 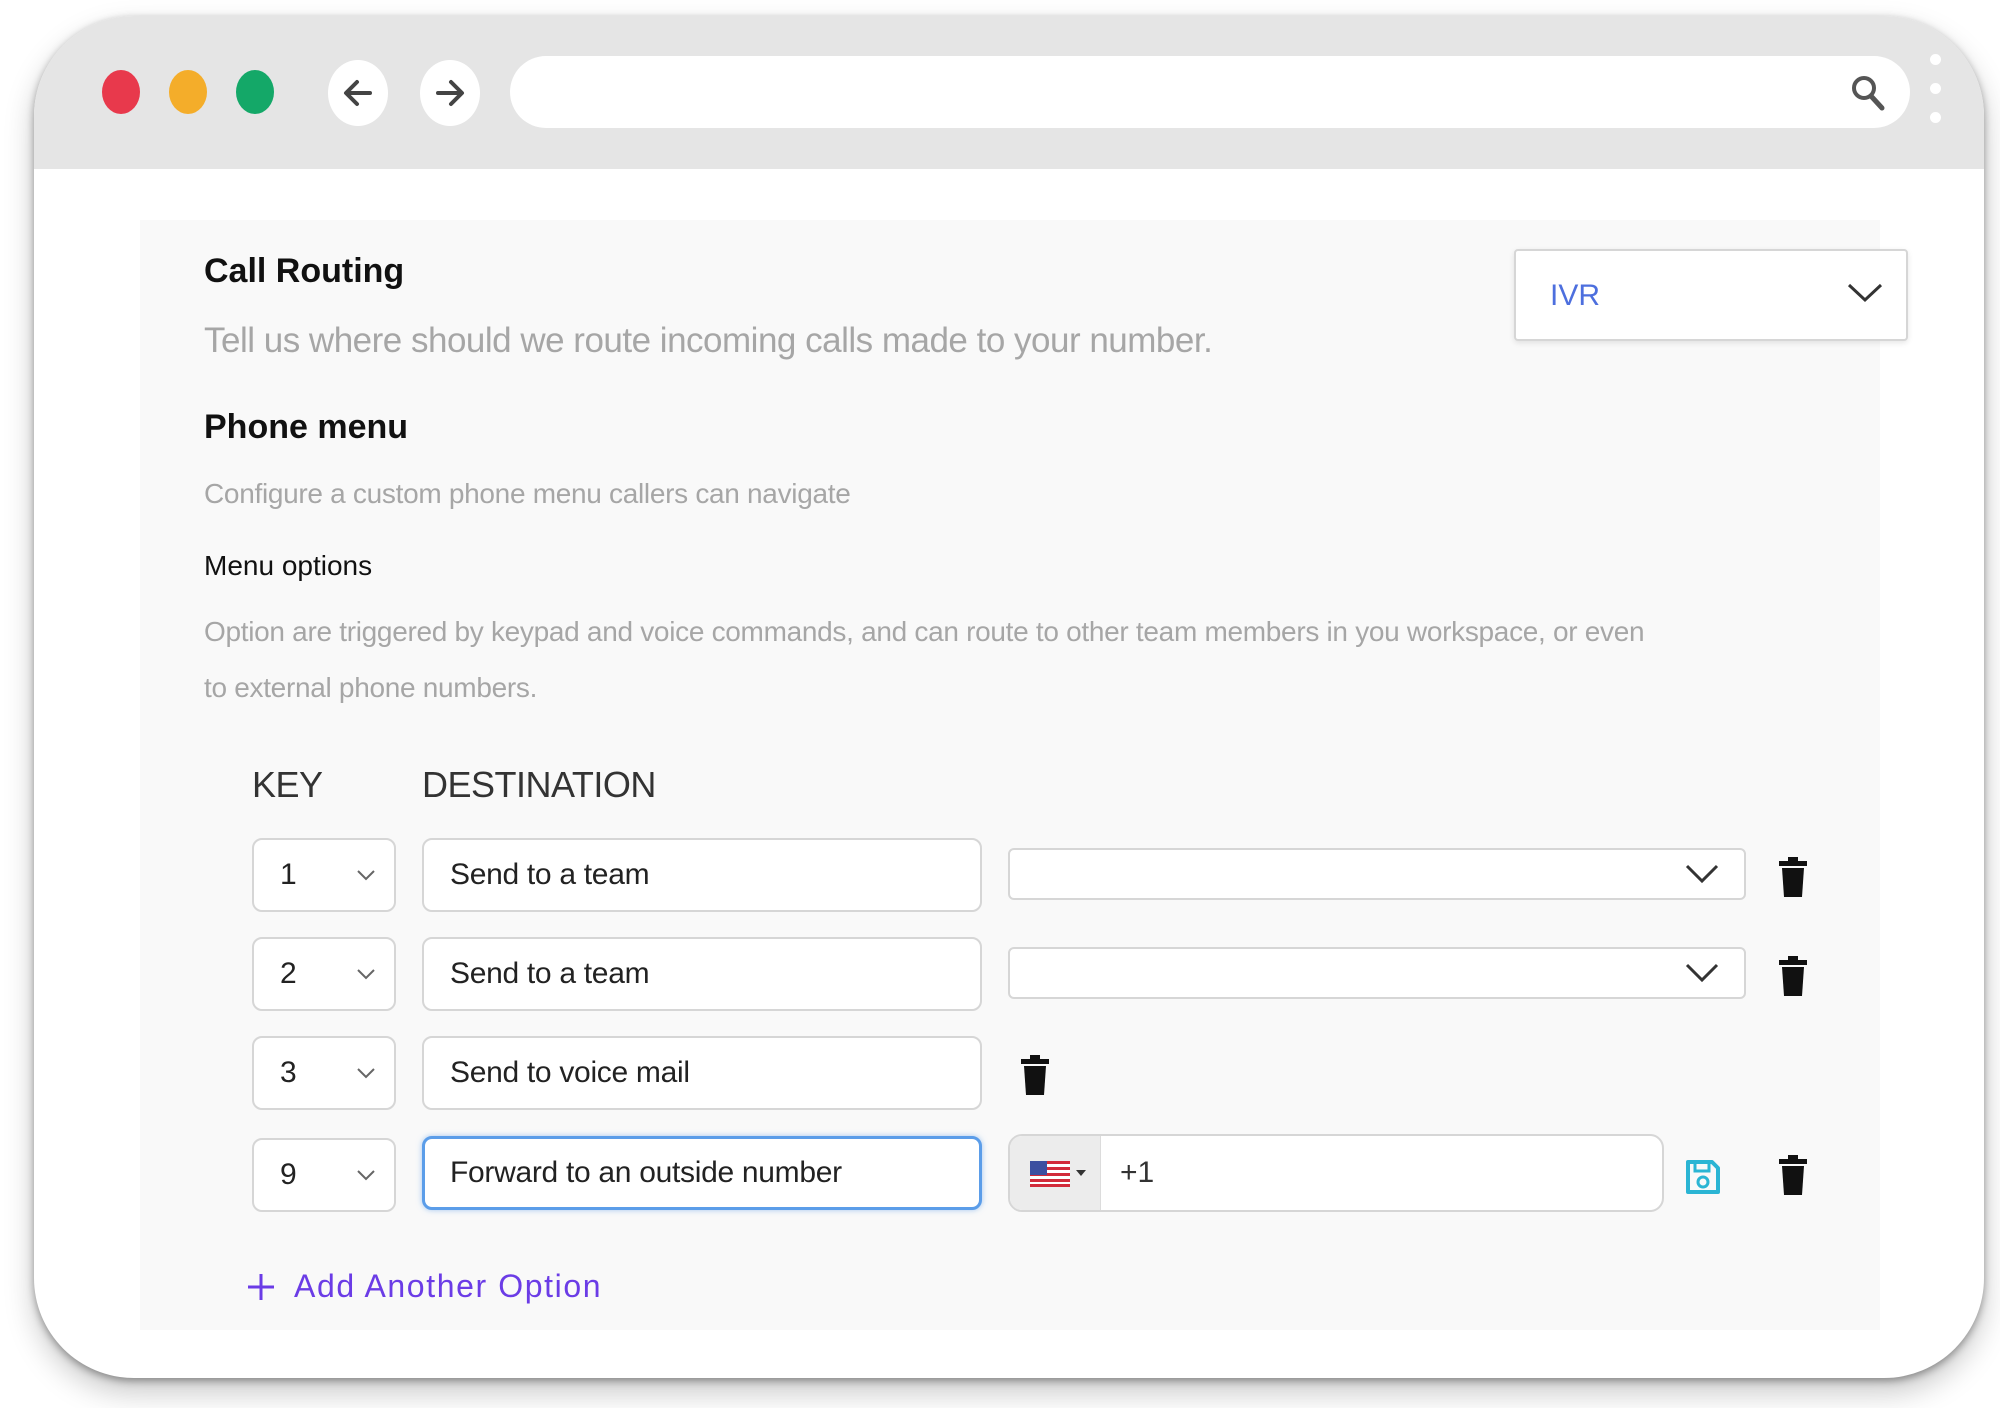 I want to click on save-icon, so click(x=1703, y=1177).